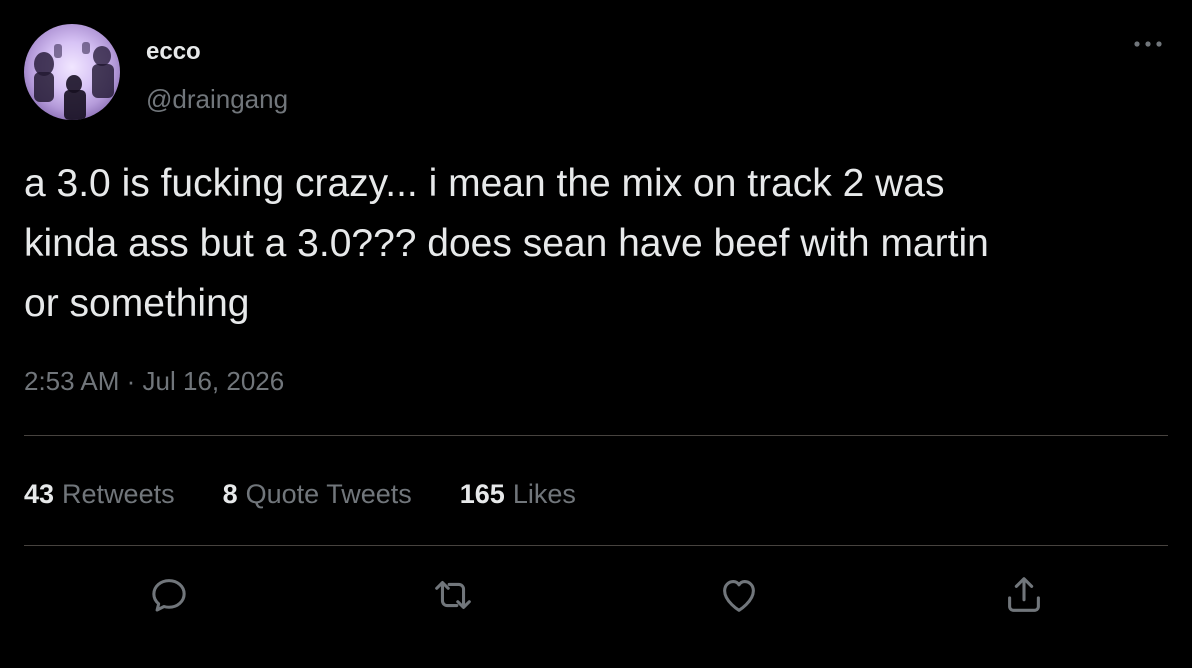 The image size is (1192, 668). I want to click on likes-stat: 165 Likes, so click(518, 494).